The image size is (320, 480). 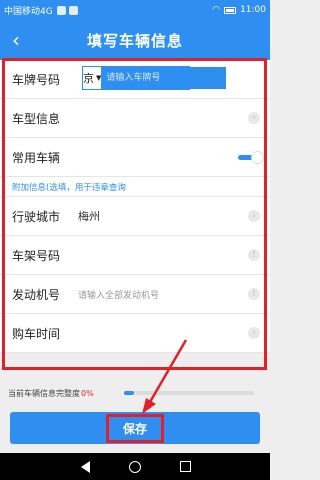 I want to click on carrier-label: 中国移动4G, so click(x=28, y=11).